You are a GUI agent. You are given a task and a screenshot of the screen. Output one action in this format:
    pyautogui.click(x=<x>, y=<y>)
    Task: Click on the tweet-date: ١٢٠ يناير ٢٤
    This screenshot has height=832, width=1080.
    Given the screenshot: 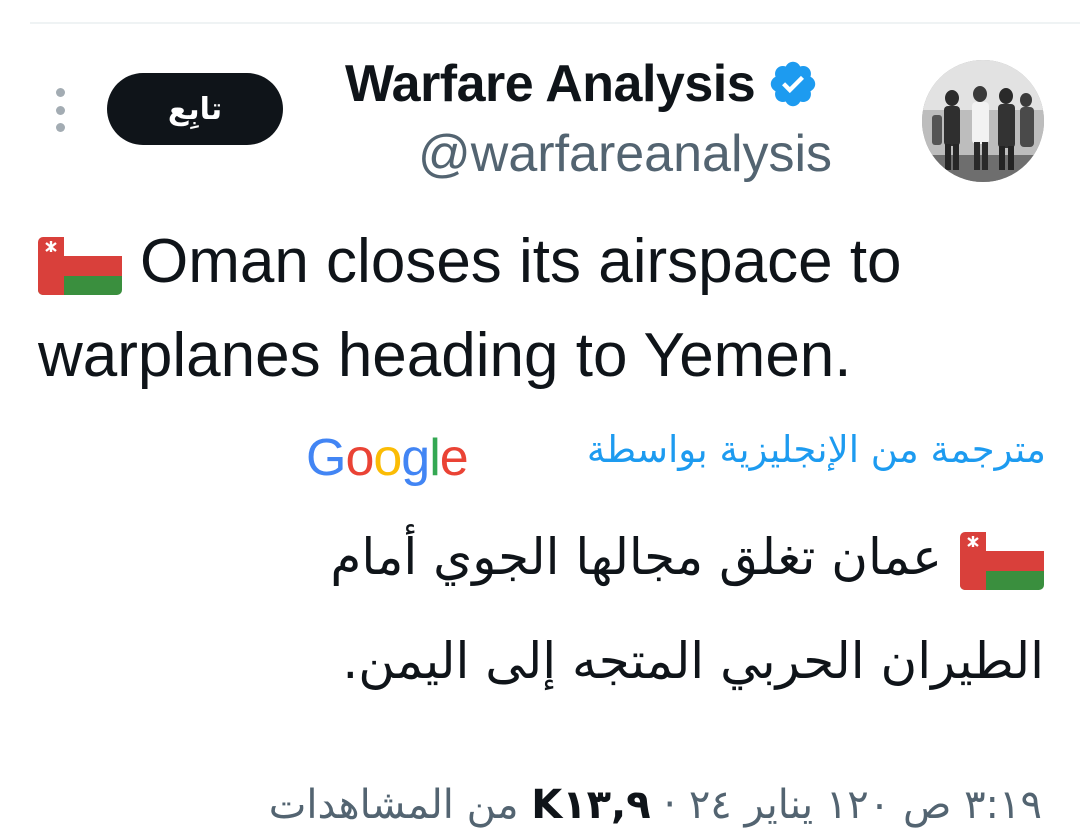 What is the action you would take?
    pyautogui.click(x=789, y=805)
    